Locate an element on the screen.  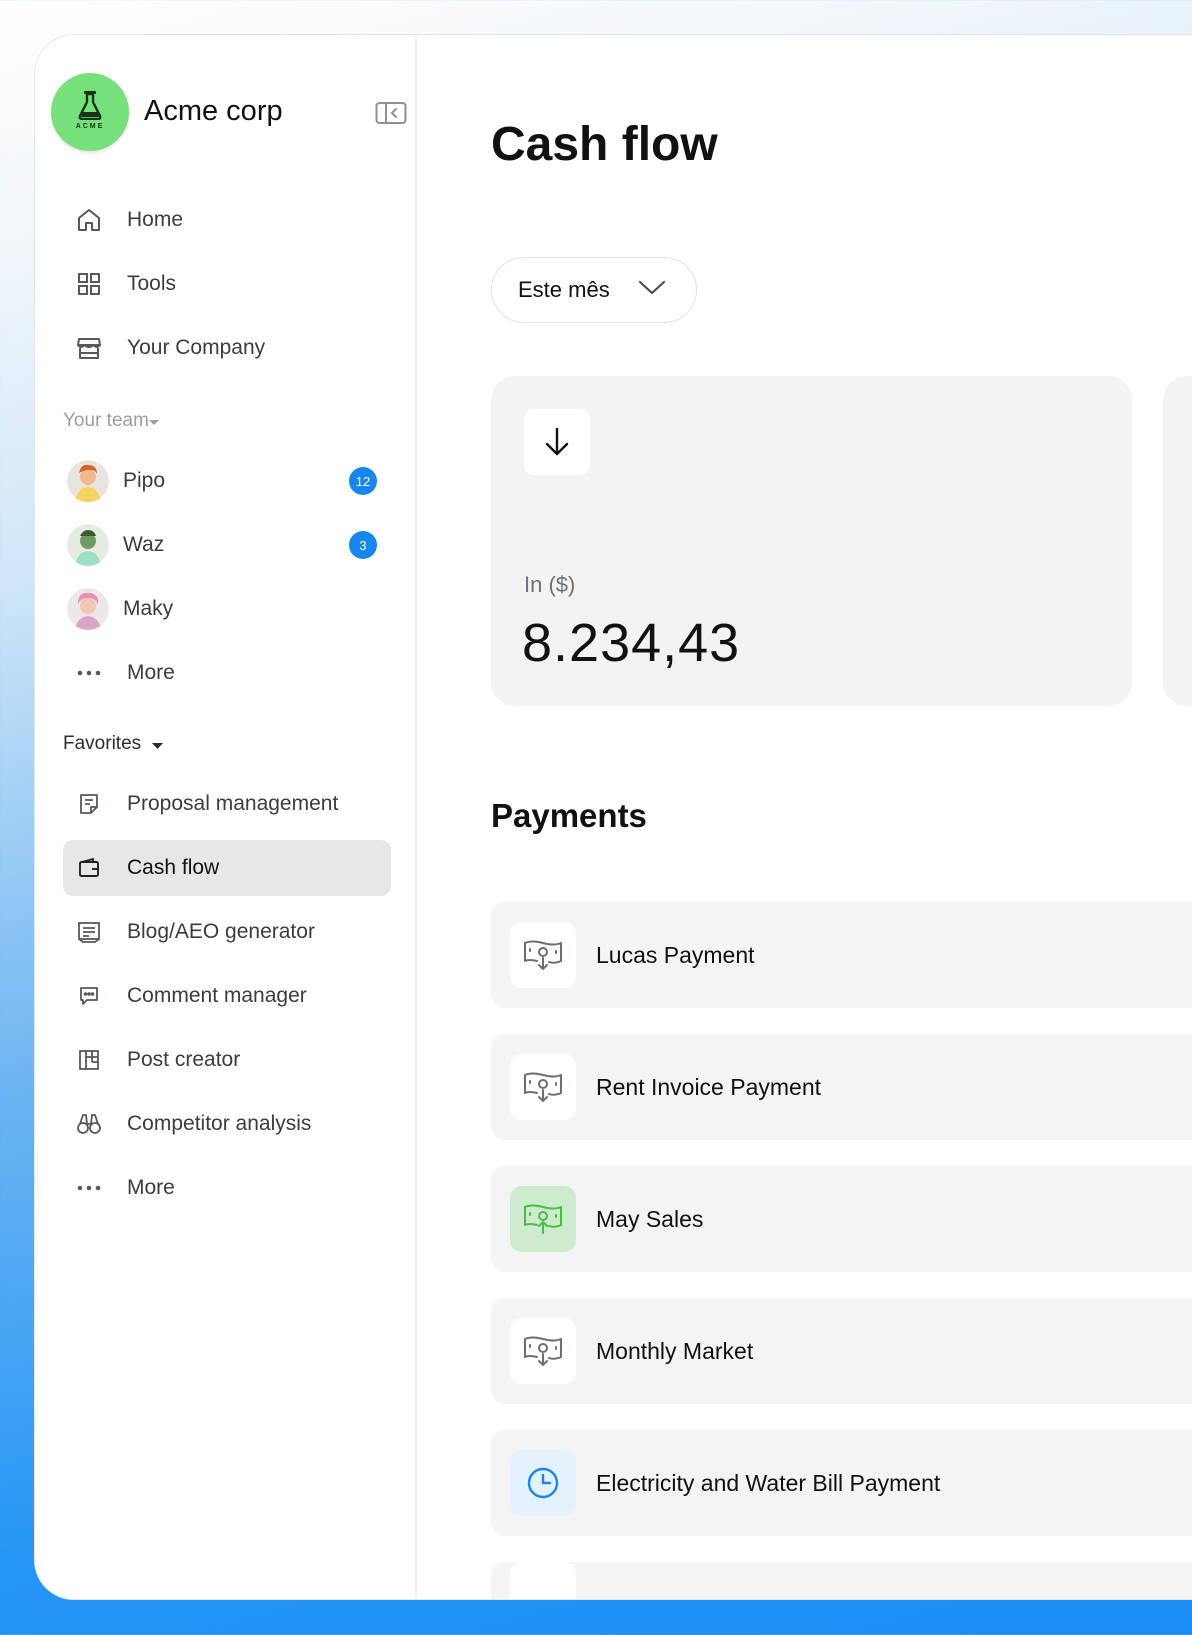
article-icon is located at coordinates (89, 932).